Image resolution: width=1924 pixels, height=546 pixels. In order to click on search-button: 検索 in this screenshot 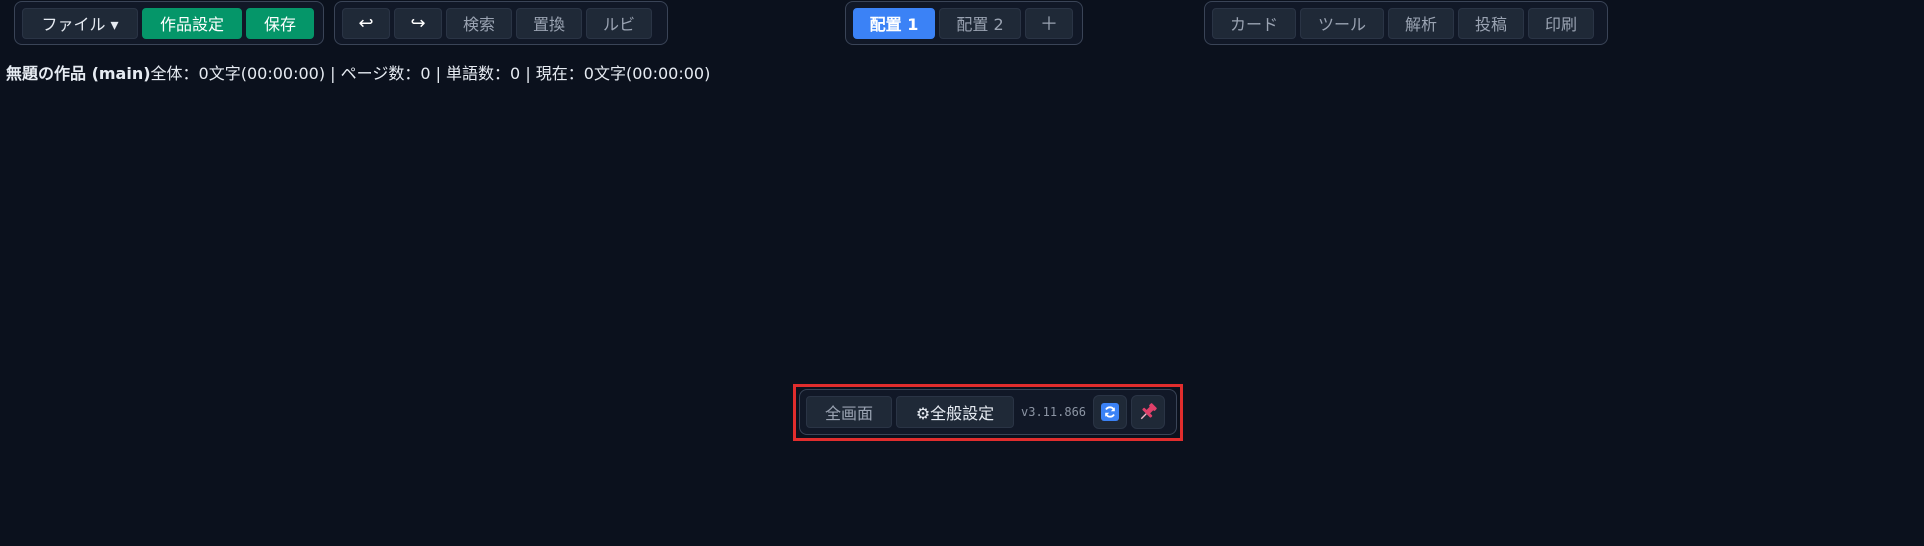, I will do `click(479, 23)`.